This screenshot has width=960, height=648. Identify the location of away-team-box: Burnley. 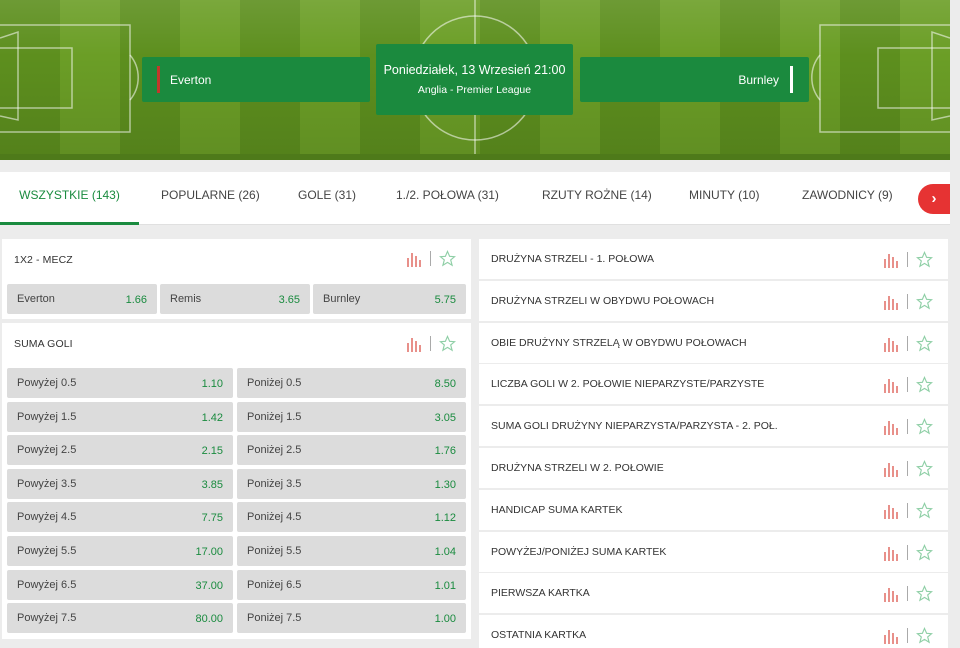
(694, 79).